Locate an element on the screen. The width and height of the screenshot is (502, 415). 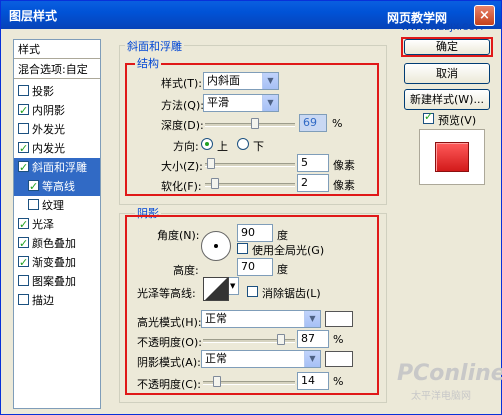
preview-checkbox is located at coordinates (428, 117).